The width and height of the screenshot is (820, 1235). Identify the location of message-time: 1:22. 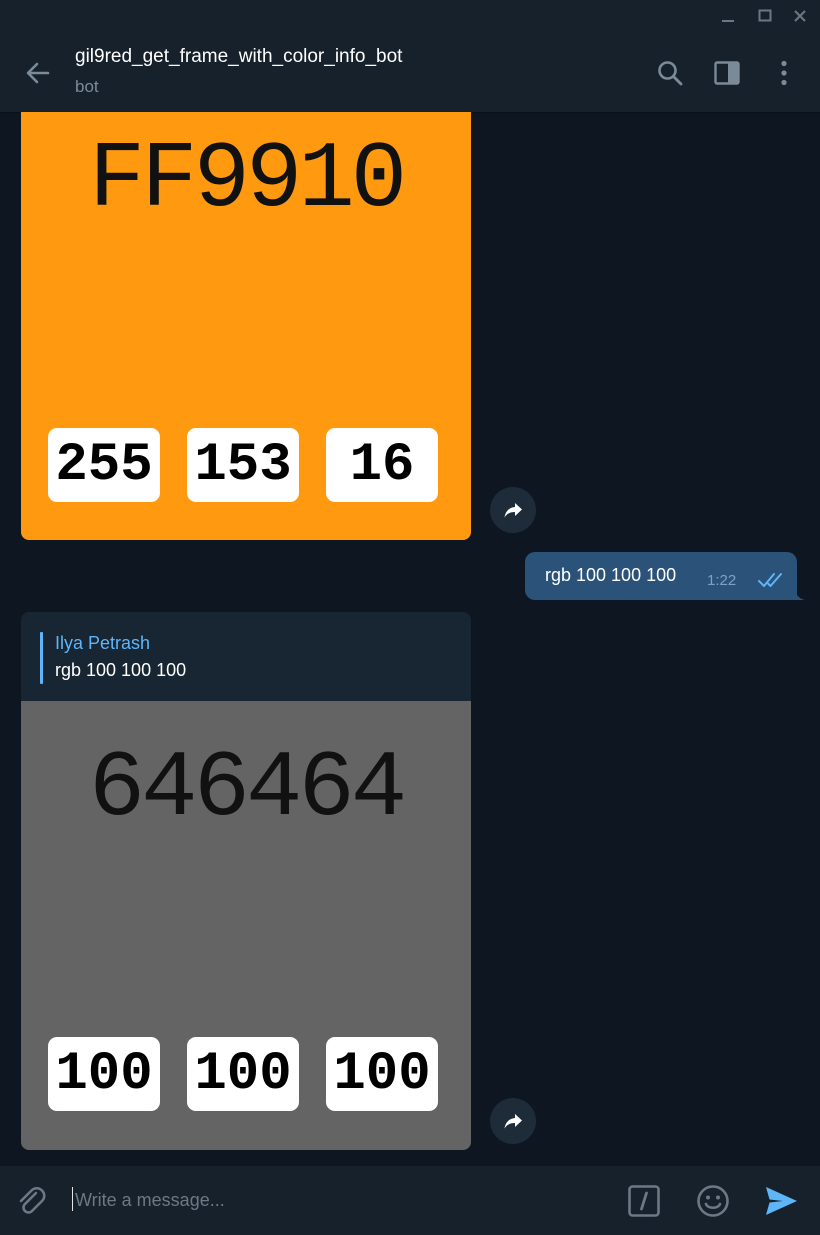
(722, 580).